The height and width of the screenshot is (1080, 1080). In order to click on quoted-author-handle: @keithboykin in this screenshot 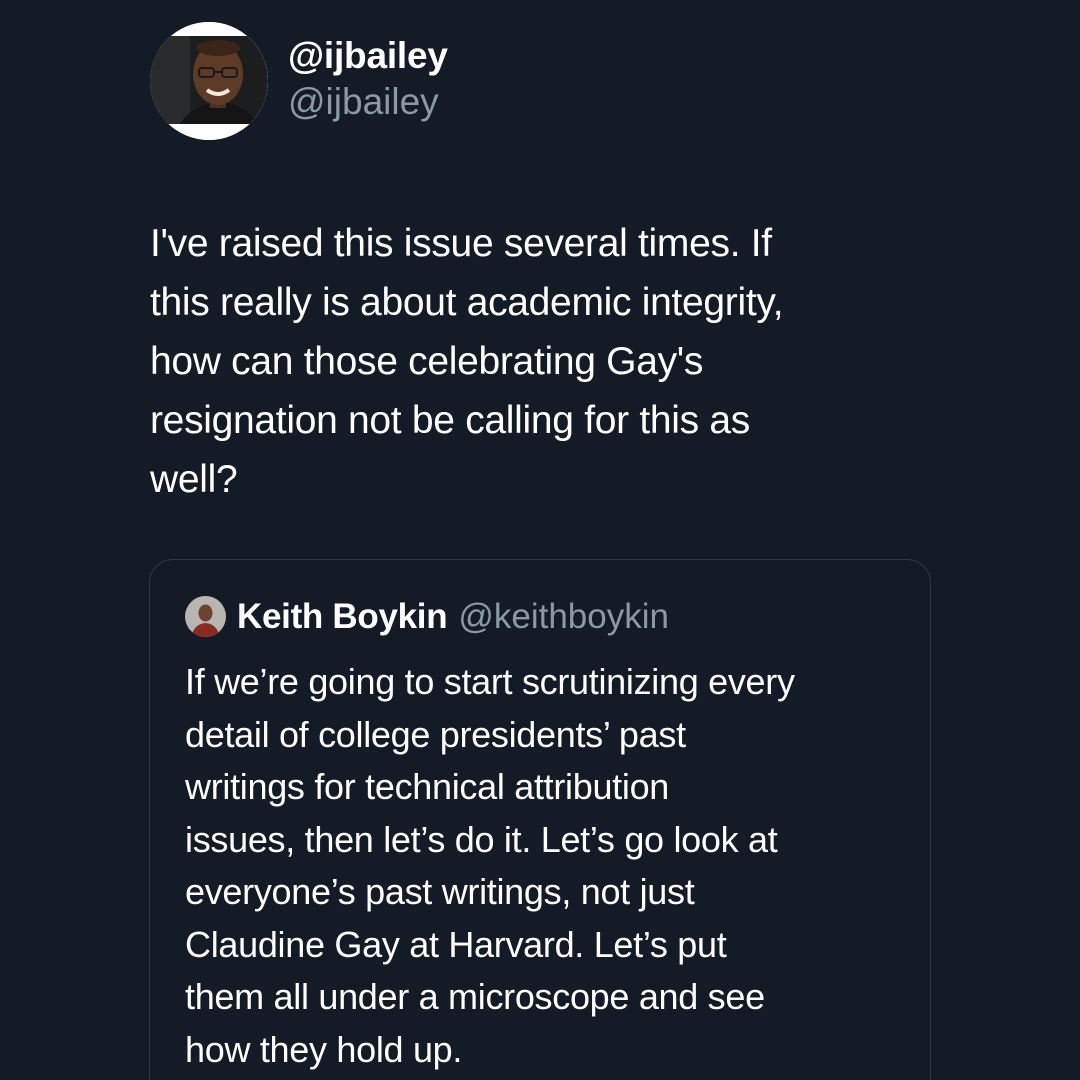, I will do `click(563, 617)`.